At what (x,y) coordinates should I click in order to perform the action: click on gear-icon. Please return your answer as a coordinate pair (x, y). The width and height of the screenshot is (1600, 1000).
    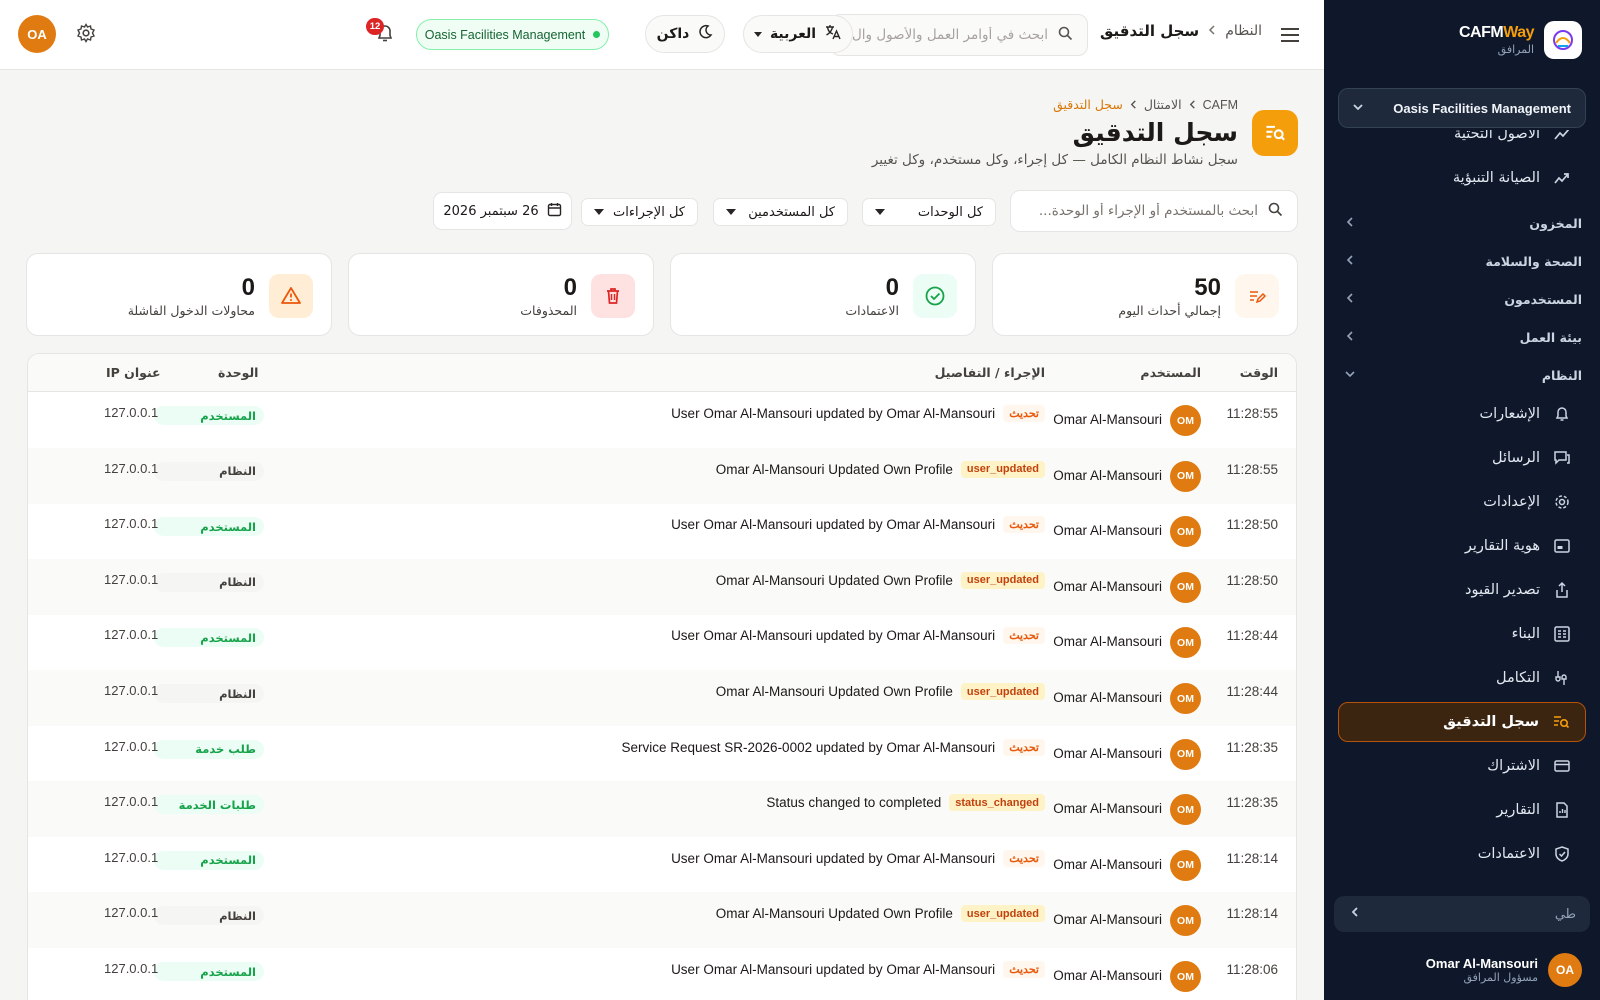
    Looking at the image, I should click on (86, 35).